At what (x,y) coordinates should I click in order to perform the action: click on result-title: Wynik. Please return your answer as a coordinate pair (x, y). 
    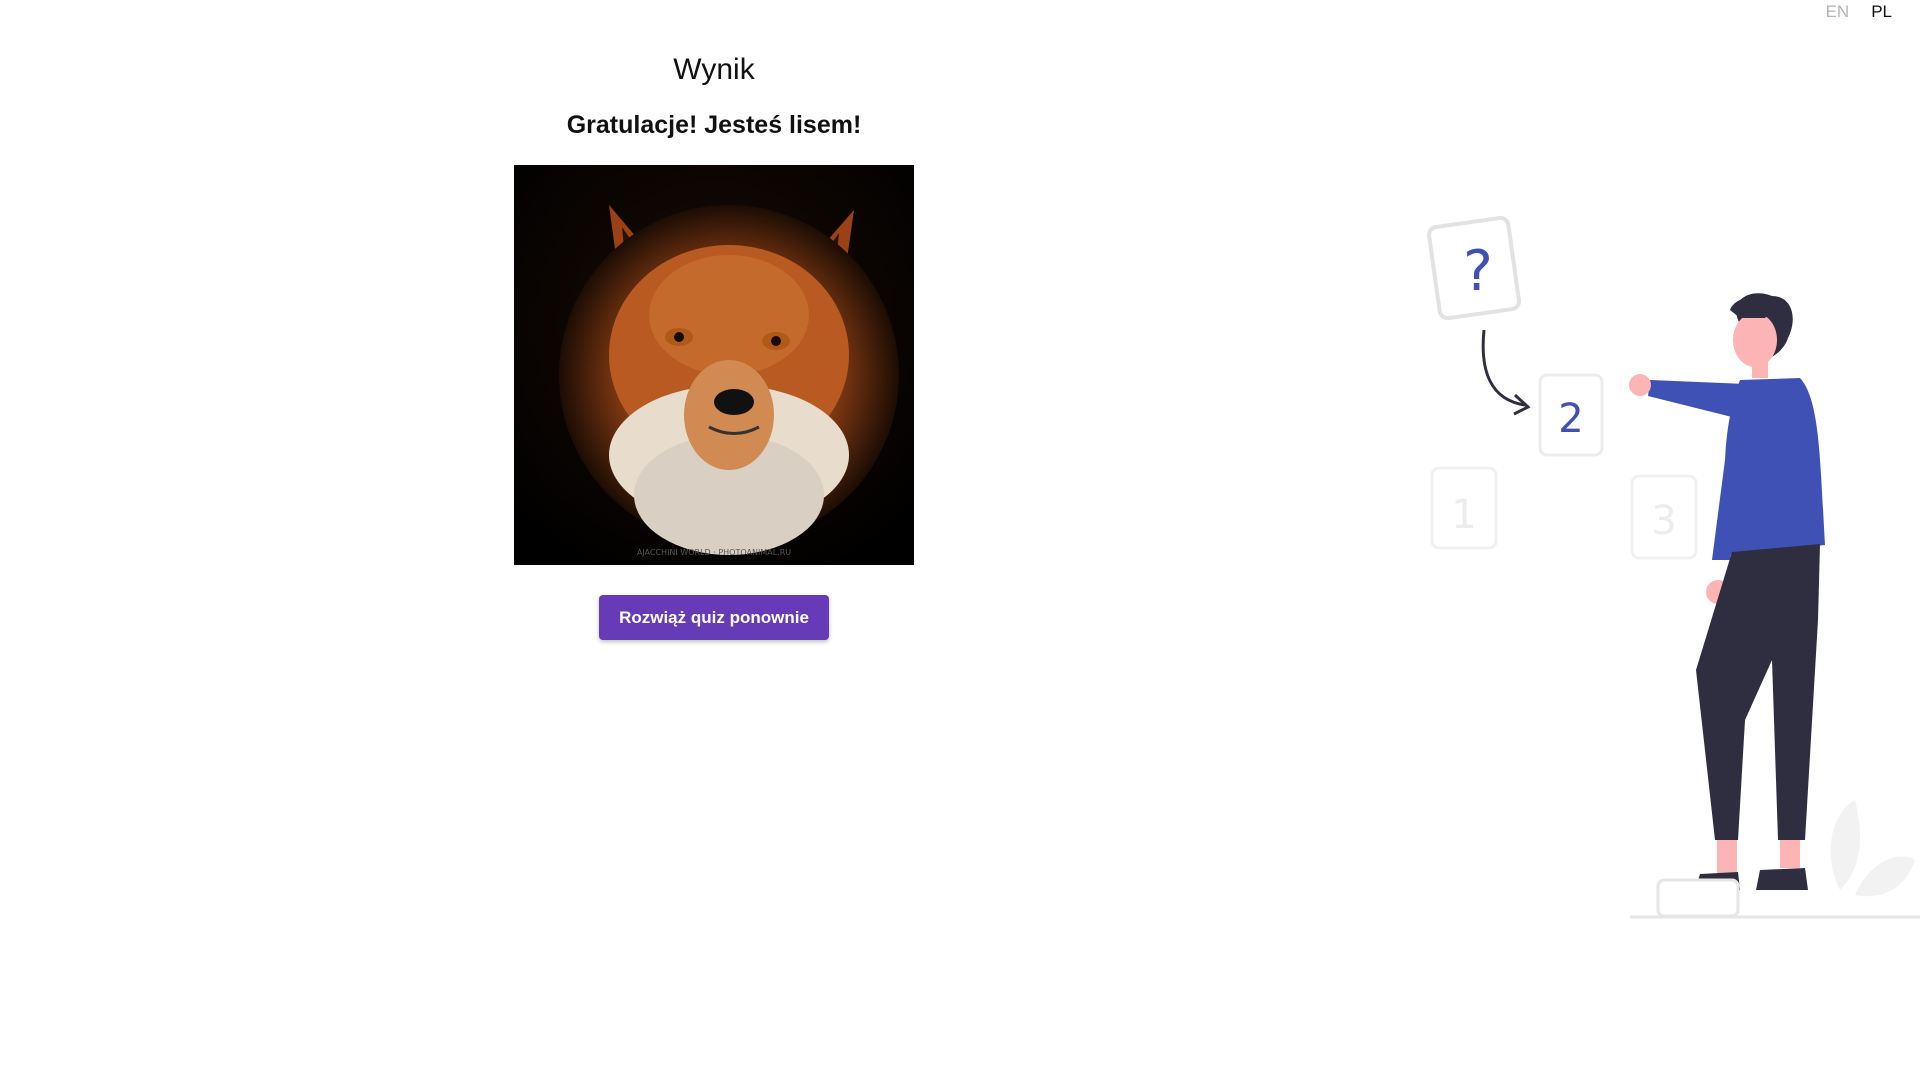
    Looking at the image, I should click on (714, 69).